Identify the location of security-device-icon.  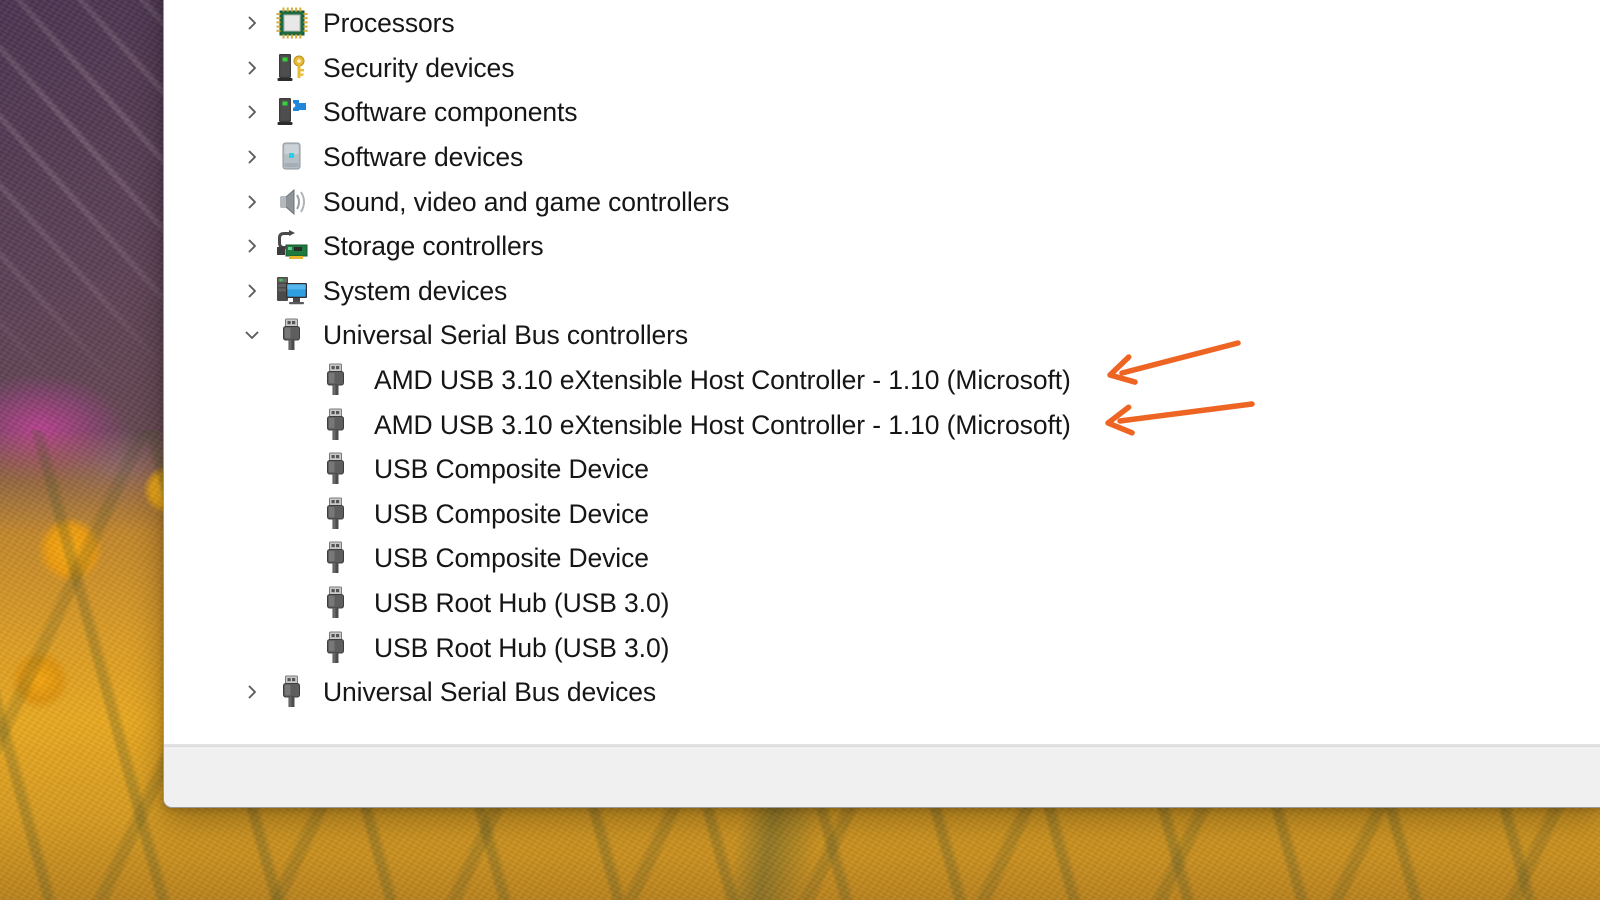
(292, 68).